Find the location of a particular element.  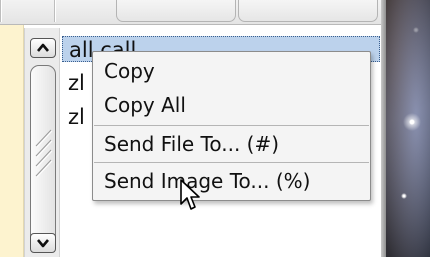

column-header is located at coordinates (193, 12).